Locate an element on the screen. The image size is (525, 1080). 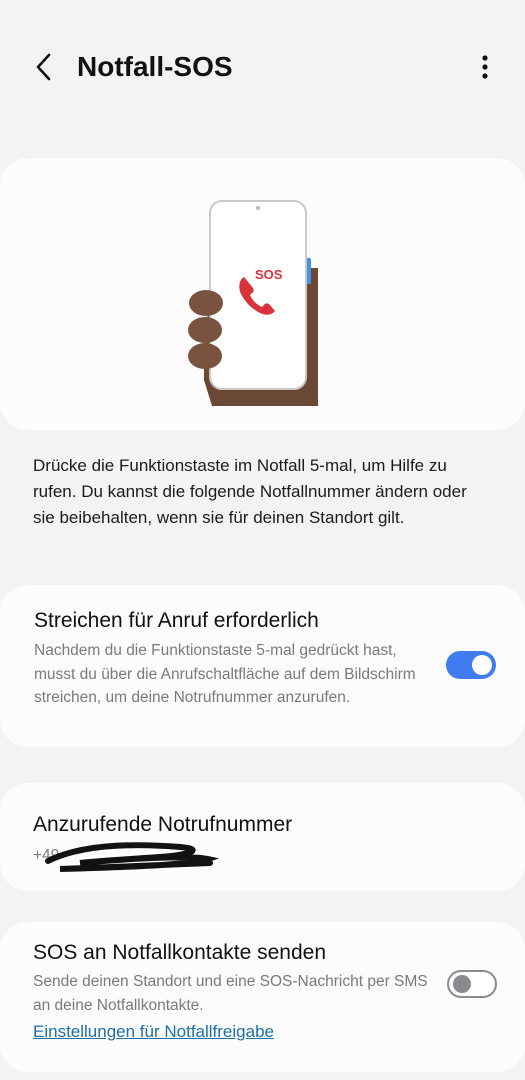
chevron-left-icon is located at coordinates (43, 67).